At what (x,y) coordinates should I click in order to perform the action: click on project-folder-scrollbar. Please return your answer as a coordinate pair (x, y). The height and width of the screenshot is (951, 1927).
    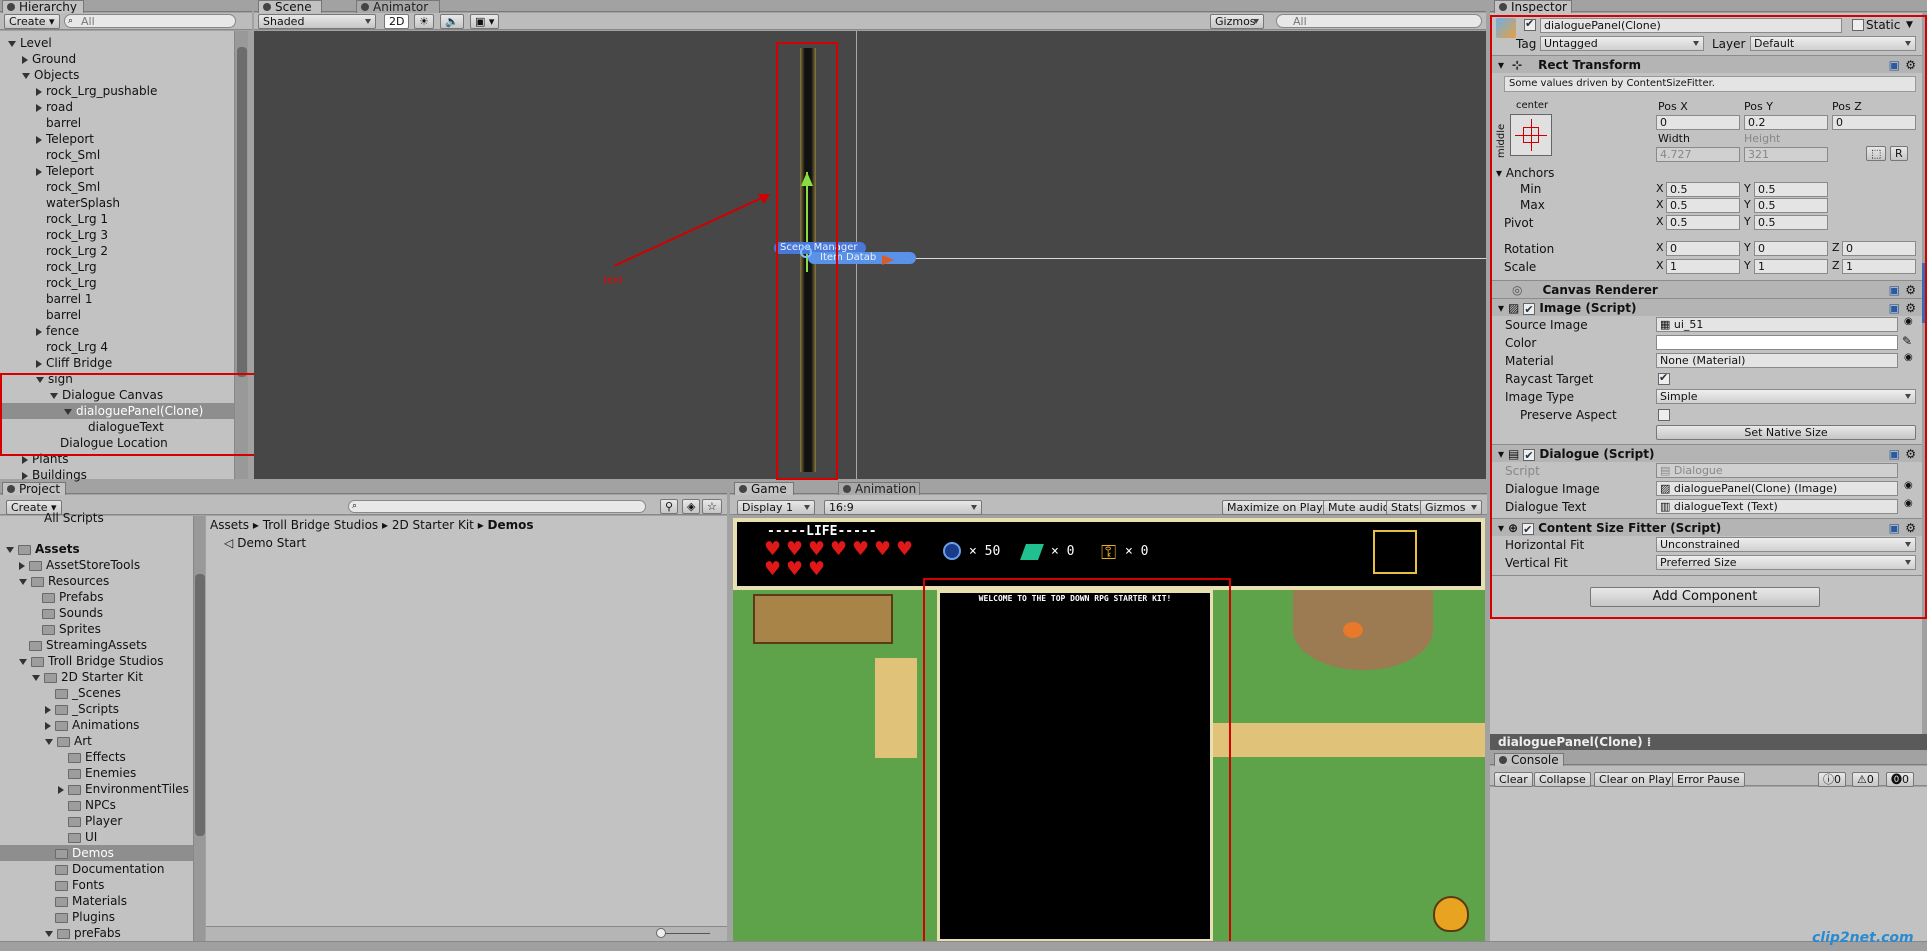
    Looking at the image, I should click on (199, 728).